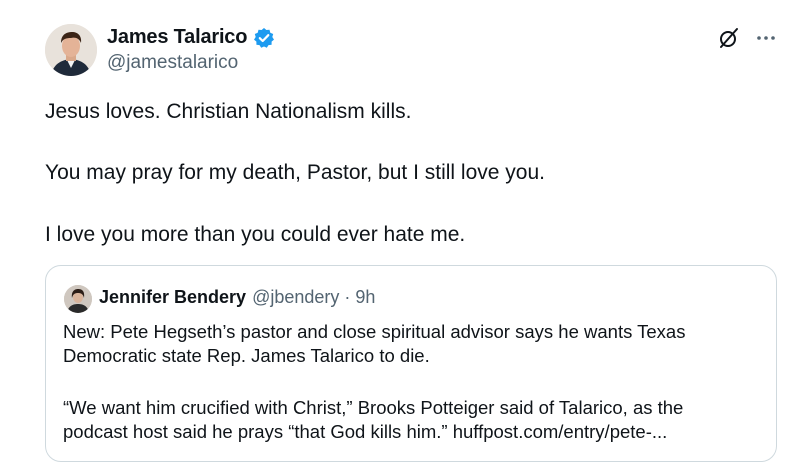 The height and width of the screenshot is (471, 806). Describe the element at coordinates (766, 38) in the screenshot. I see `more-icon` at that location.